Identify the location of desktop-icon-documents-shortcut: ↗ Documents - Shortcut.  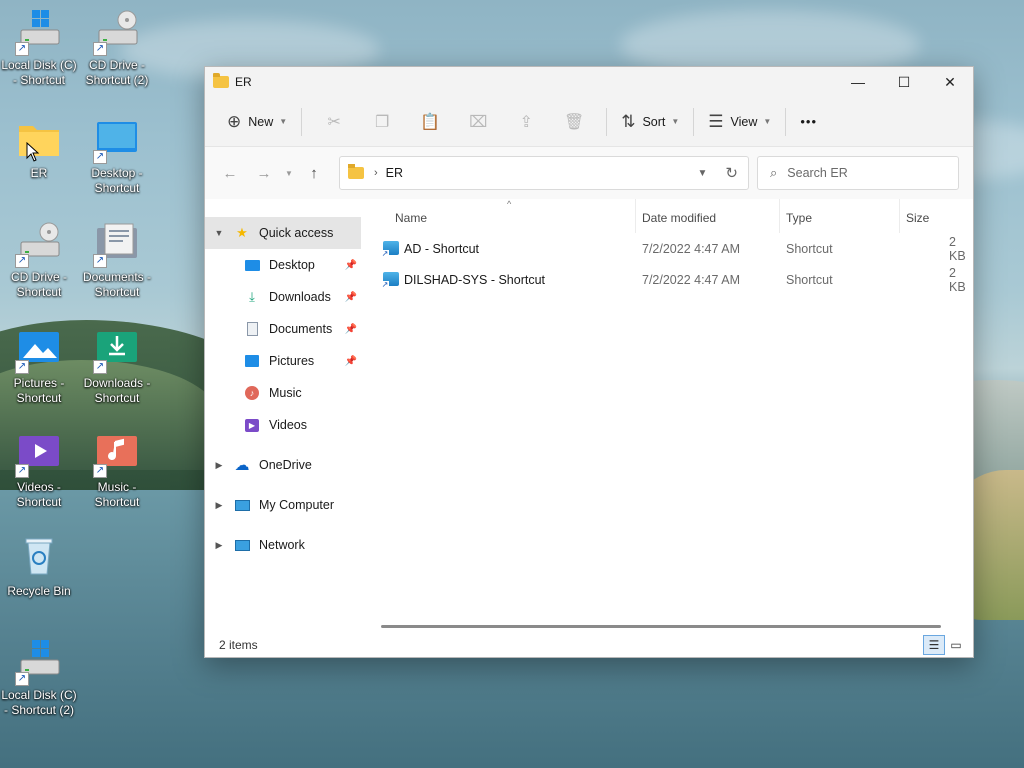
(117, 260).